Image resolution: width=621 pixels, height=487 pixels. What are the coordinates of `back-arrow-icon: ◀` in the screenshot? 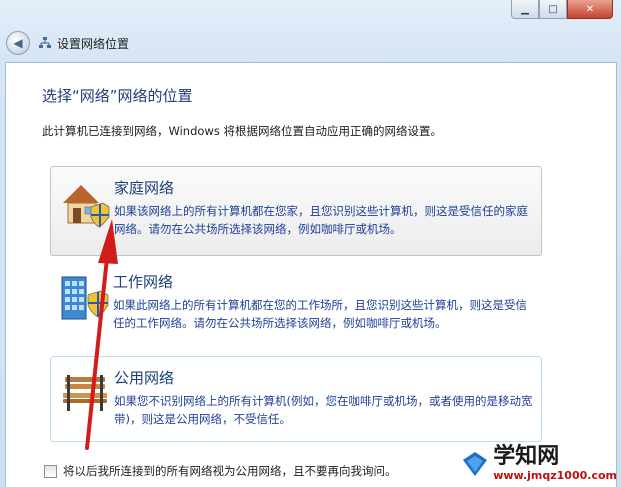 It's located at (18, 43).